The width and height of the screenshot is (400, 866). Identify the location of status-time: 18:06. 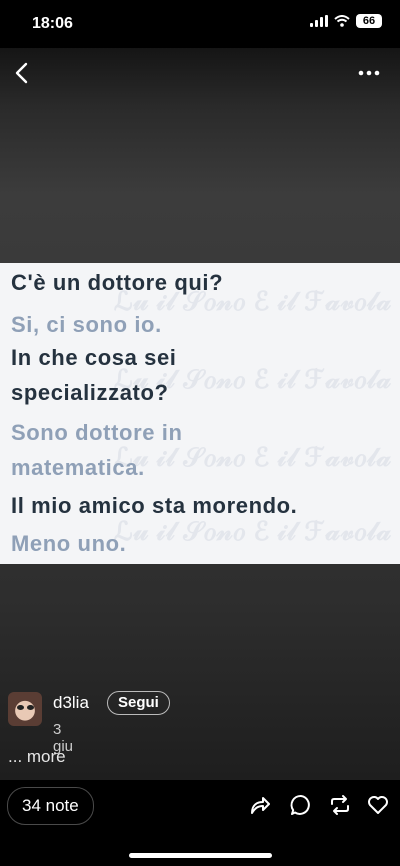
(52, 23).